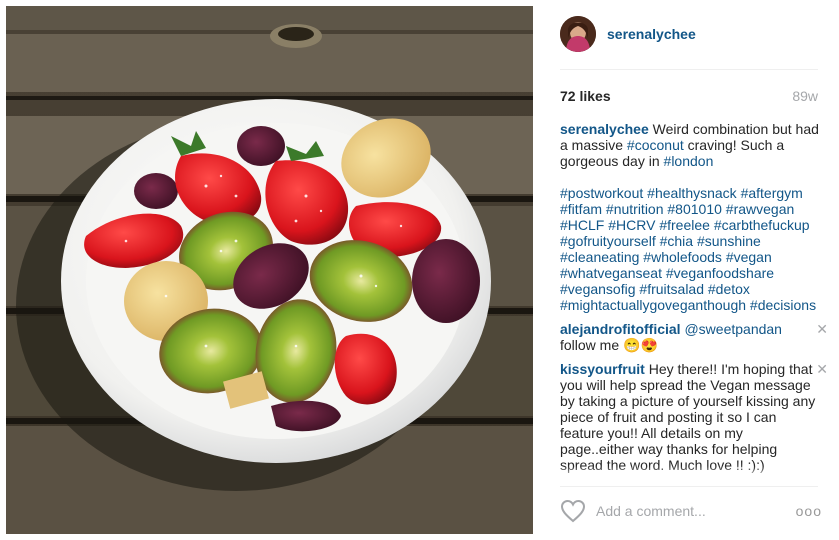 The width and height of the screenshot is (839, 540). Describe the element at coordinates (686, 511) in the screenshot. I see `comment-input` at that location.